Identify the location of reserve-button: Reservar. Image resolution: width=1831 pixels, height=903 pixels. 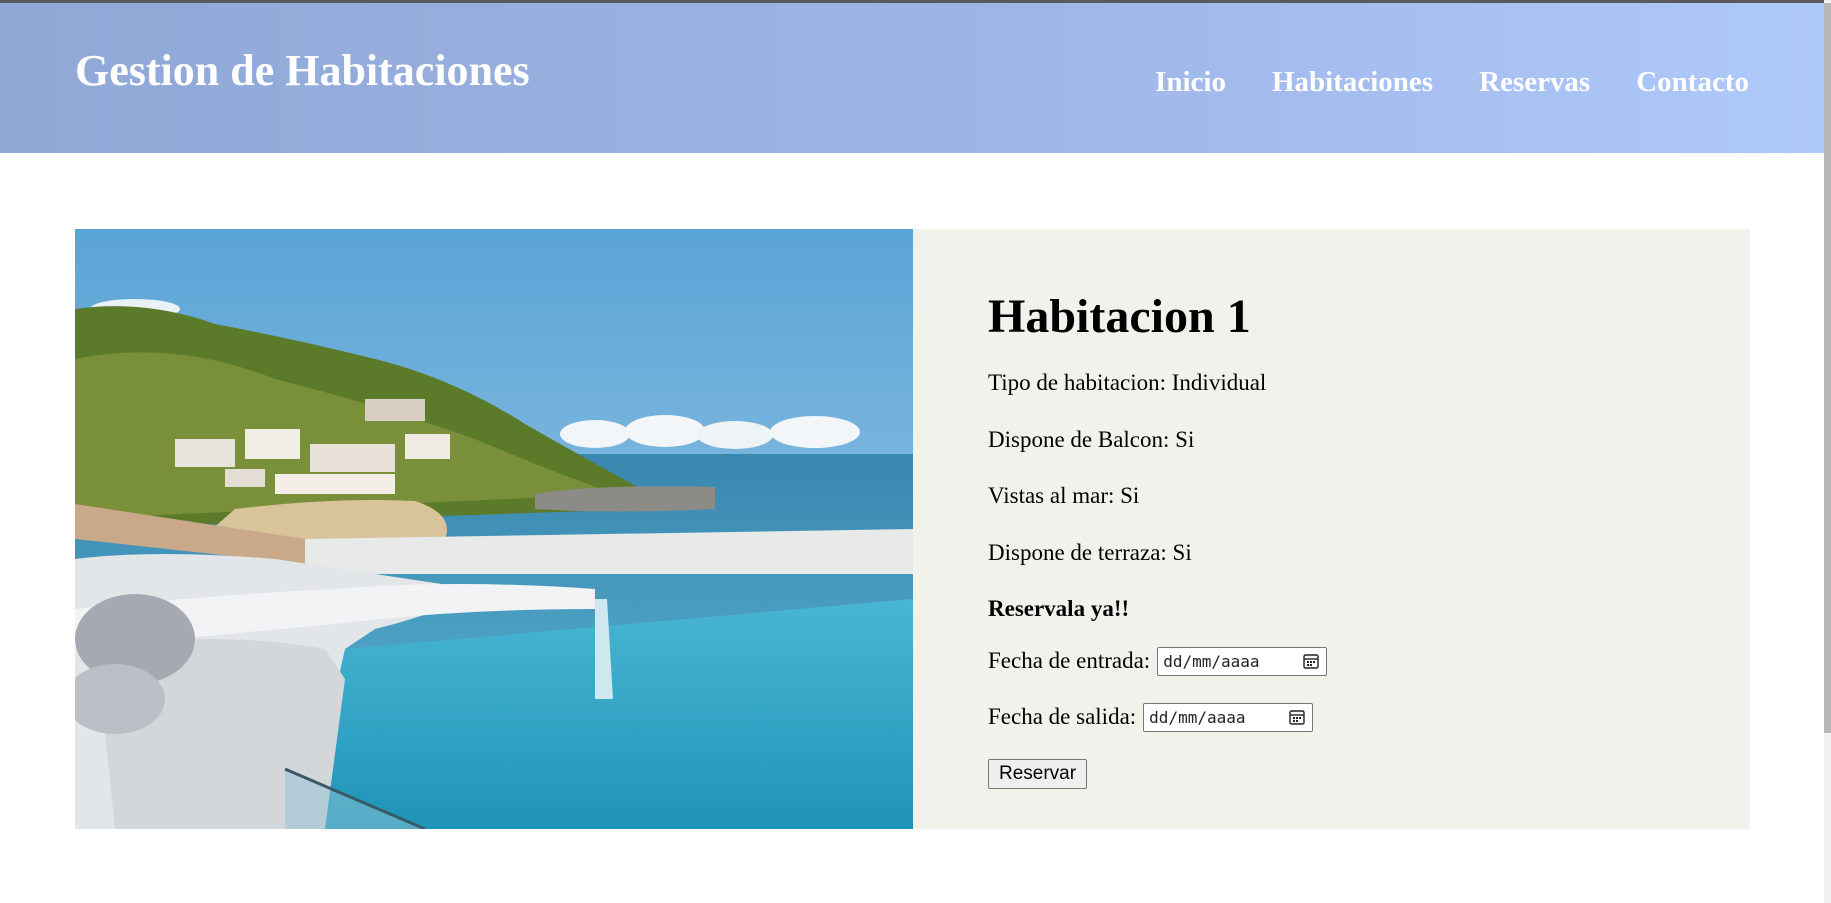
(1038, 773).